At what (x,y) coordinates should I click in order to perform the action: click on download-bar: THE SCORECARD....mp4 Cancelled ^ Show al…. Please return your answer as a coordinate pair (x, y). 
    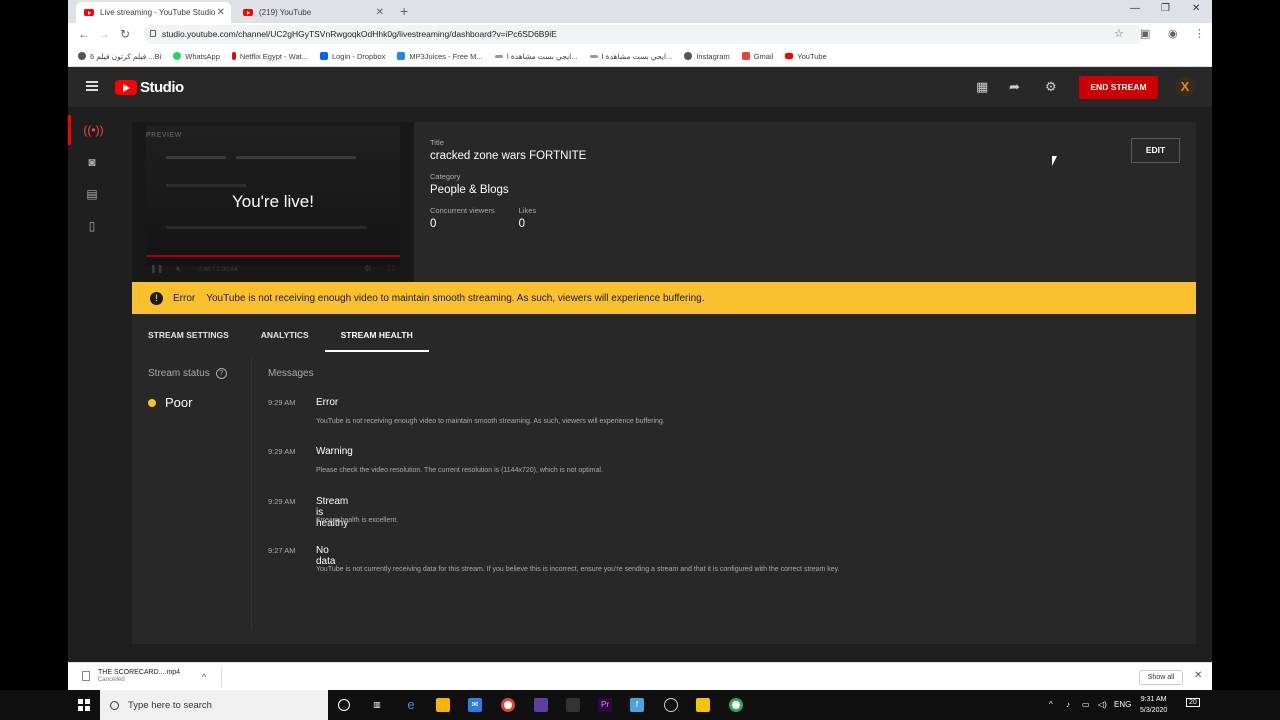
    Looking at the image, I should click on (640, 676).